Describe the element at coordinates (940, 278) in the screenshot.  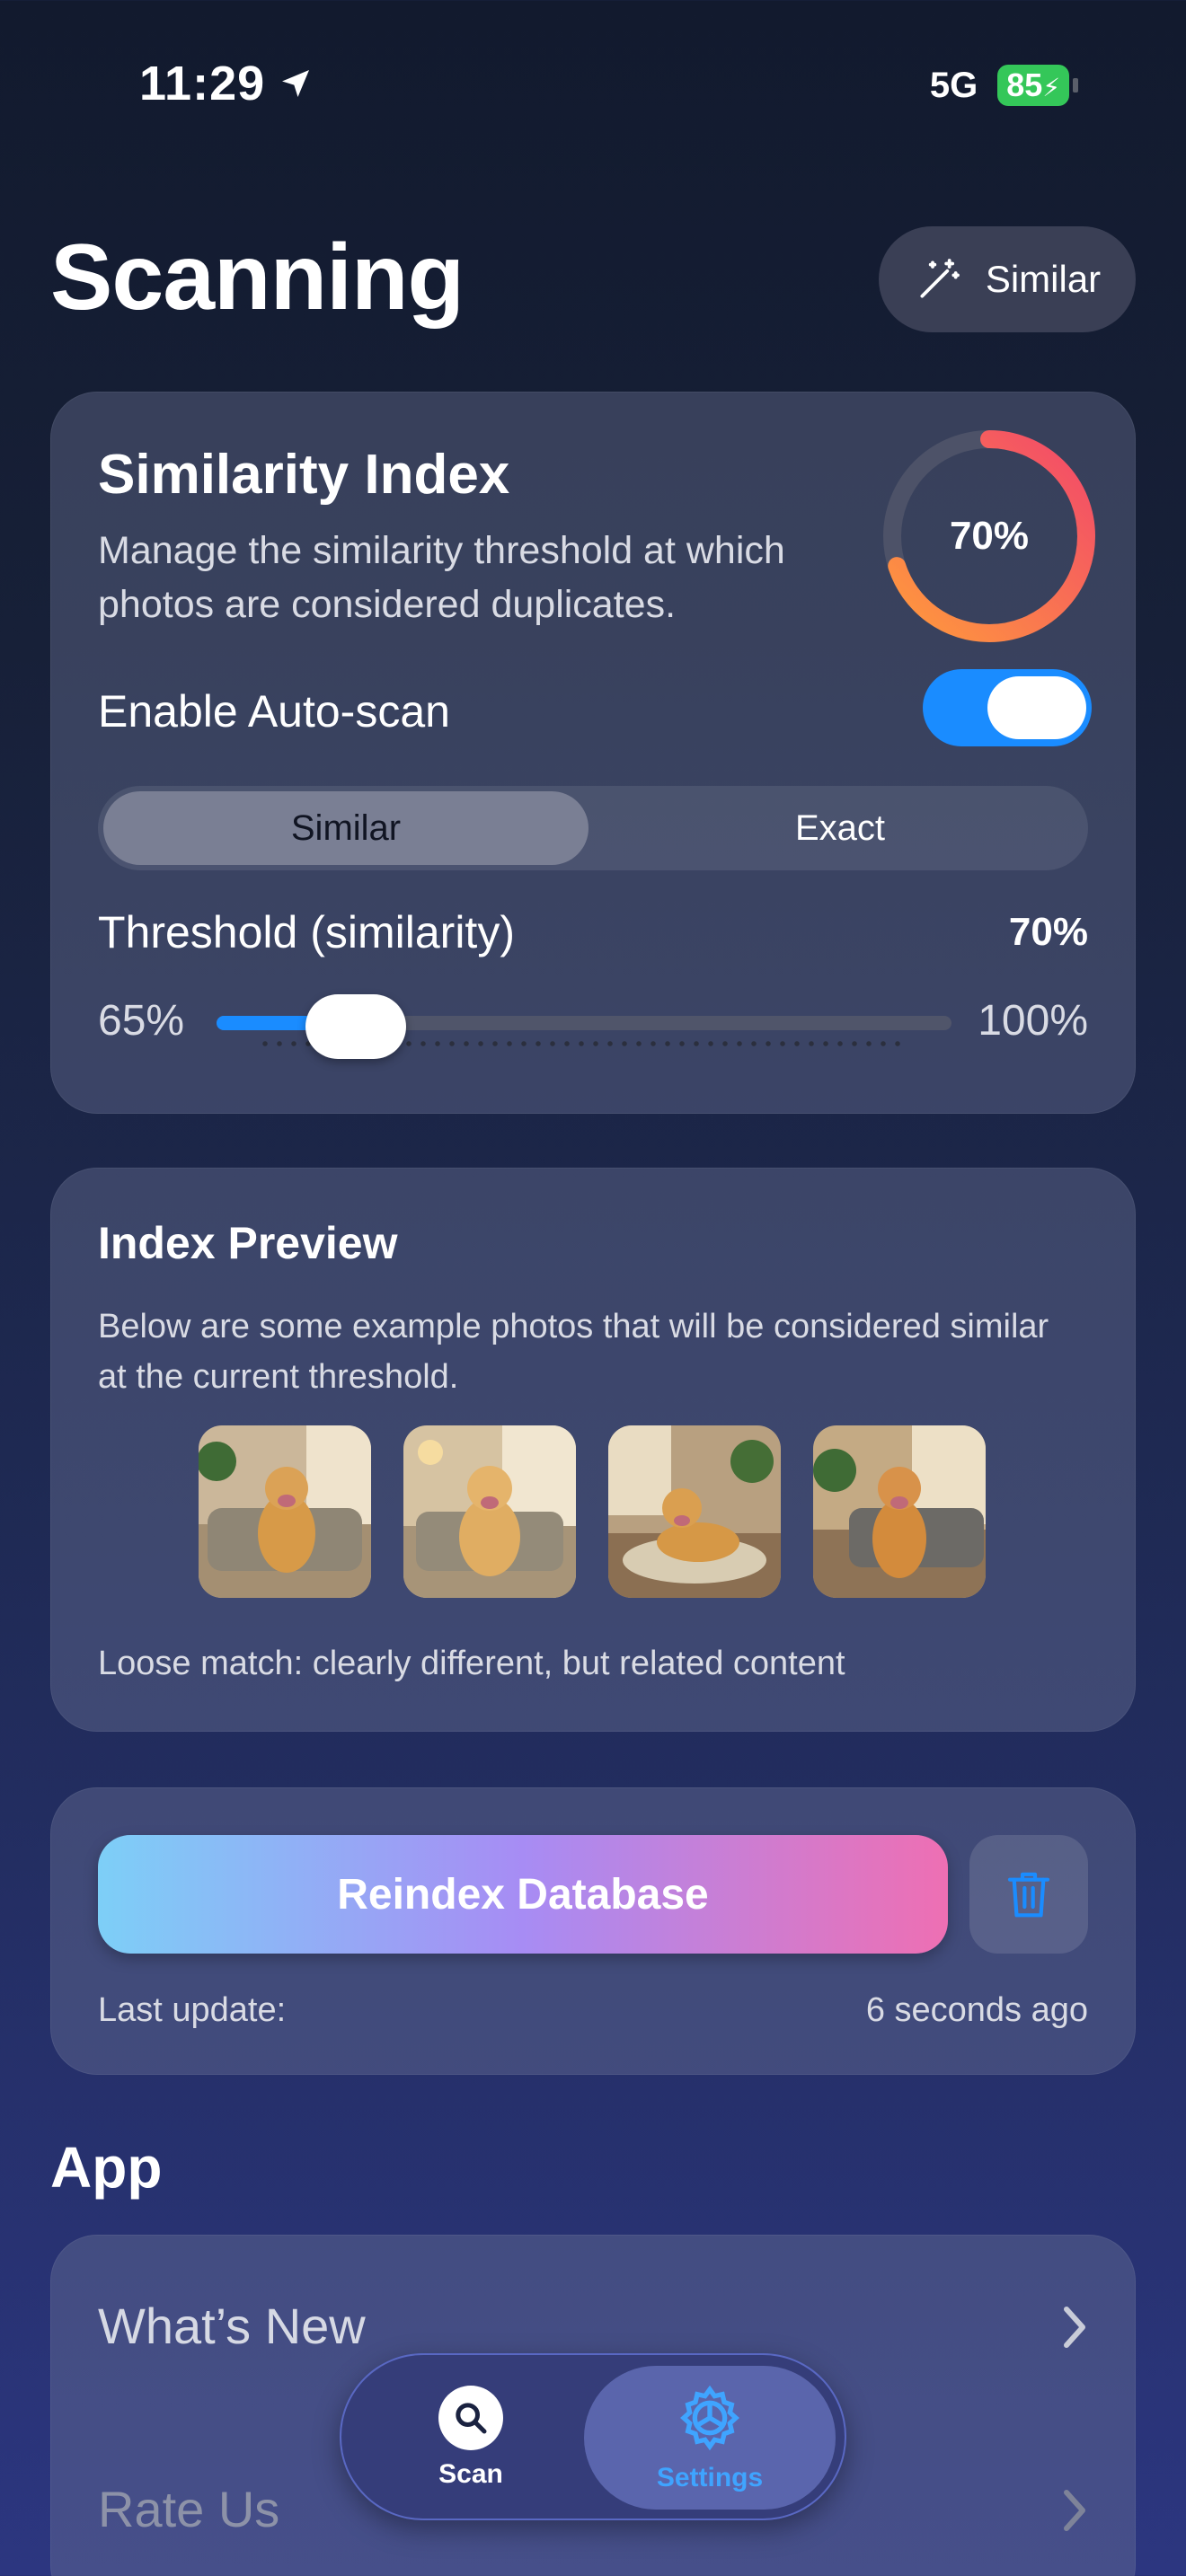
I see `magic-wand-icon` at that location.